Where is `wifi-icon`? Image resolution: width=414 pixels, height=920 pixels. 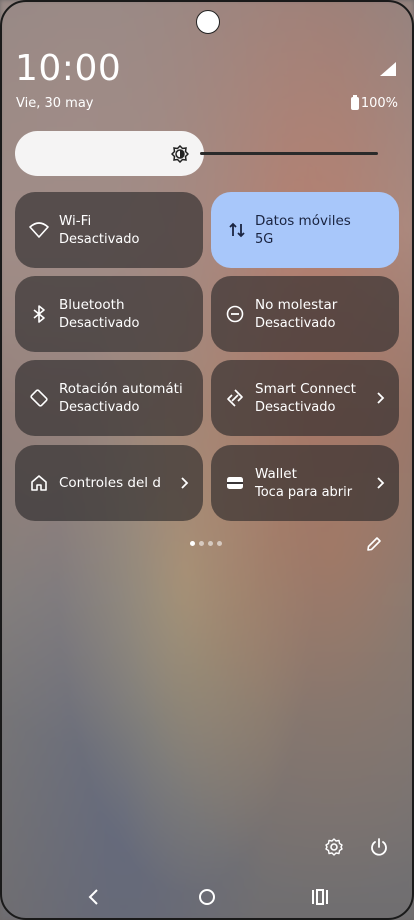 wifi-icon is located at coordinates (39, 230).